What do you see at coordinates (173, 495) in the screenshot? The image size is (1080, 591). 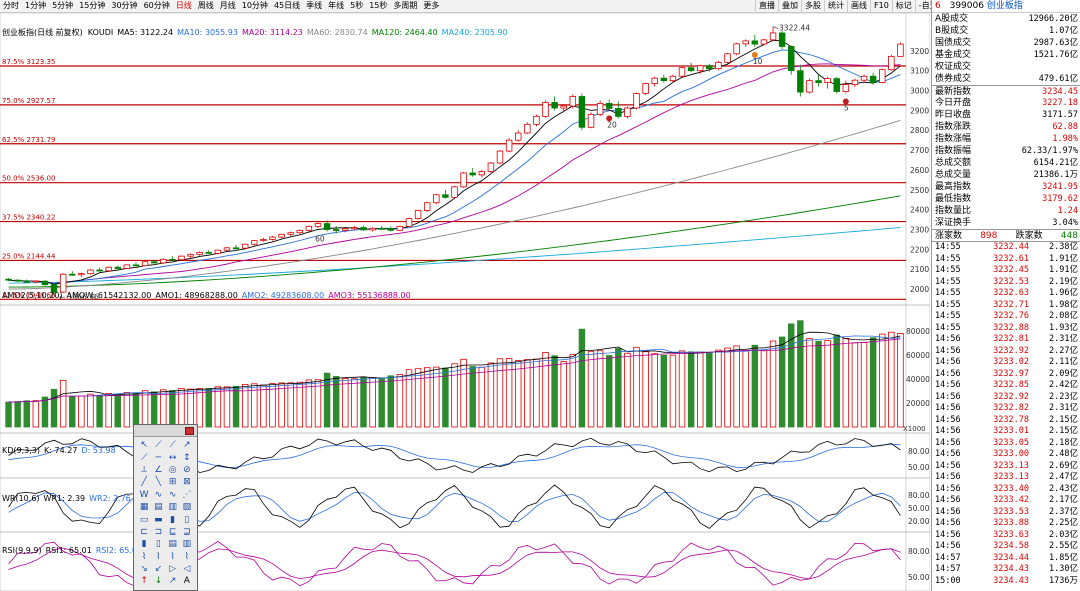 I see `draw-tool-icon: ∿` at bounding box center [173, 495].